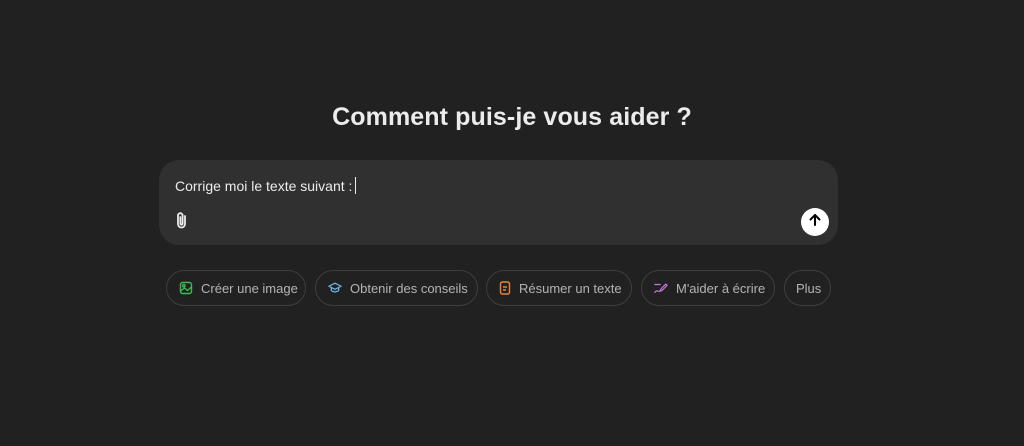 The image size is (1024, 446). I want to click on message-input: Corrige moi le texte suivant :, so click(266, 185).